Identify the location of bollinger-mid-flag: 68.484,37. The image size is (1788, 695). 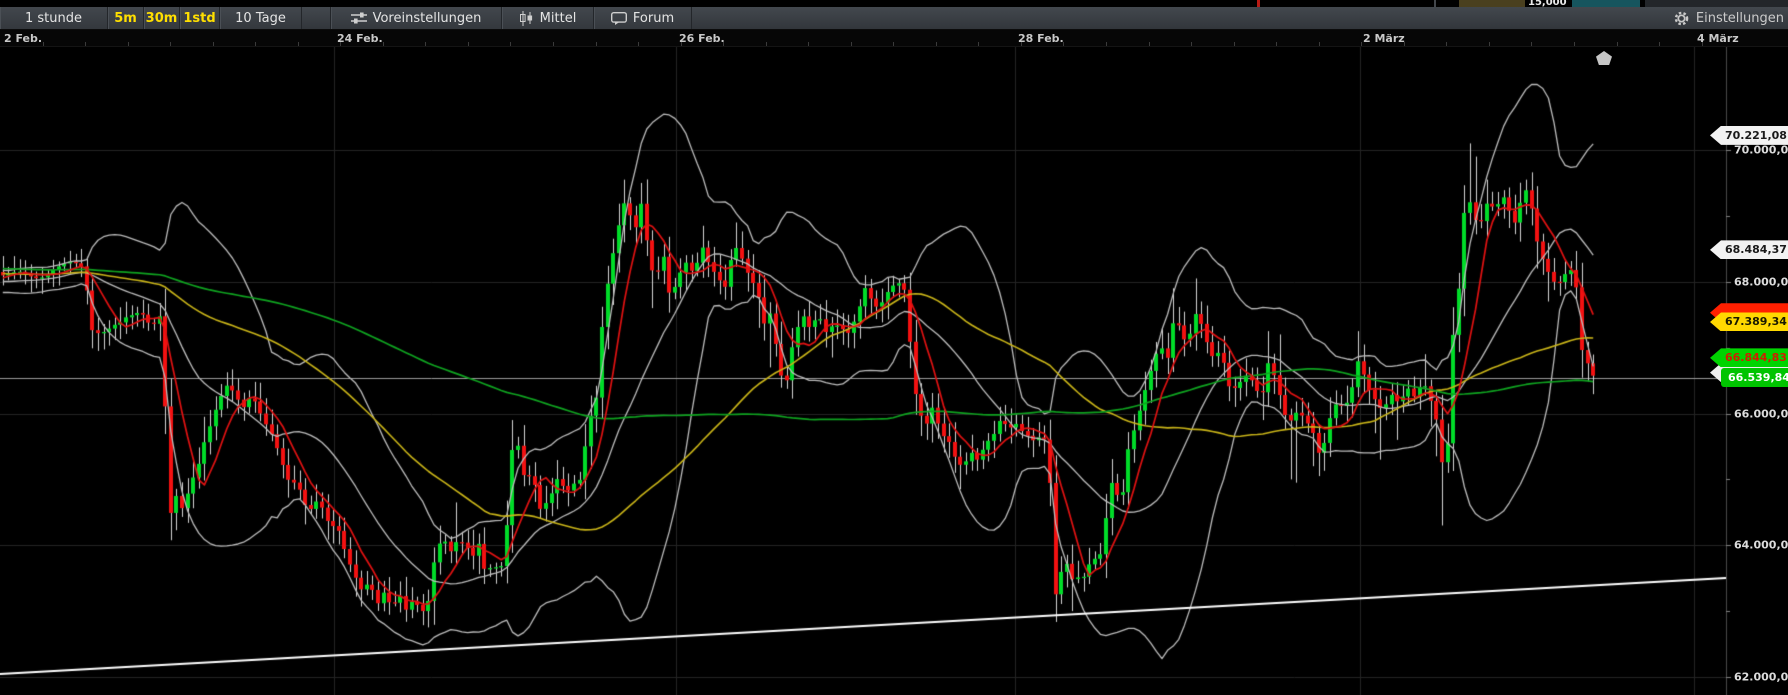
(1749, 250).